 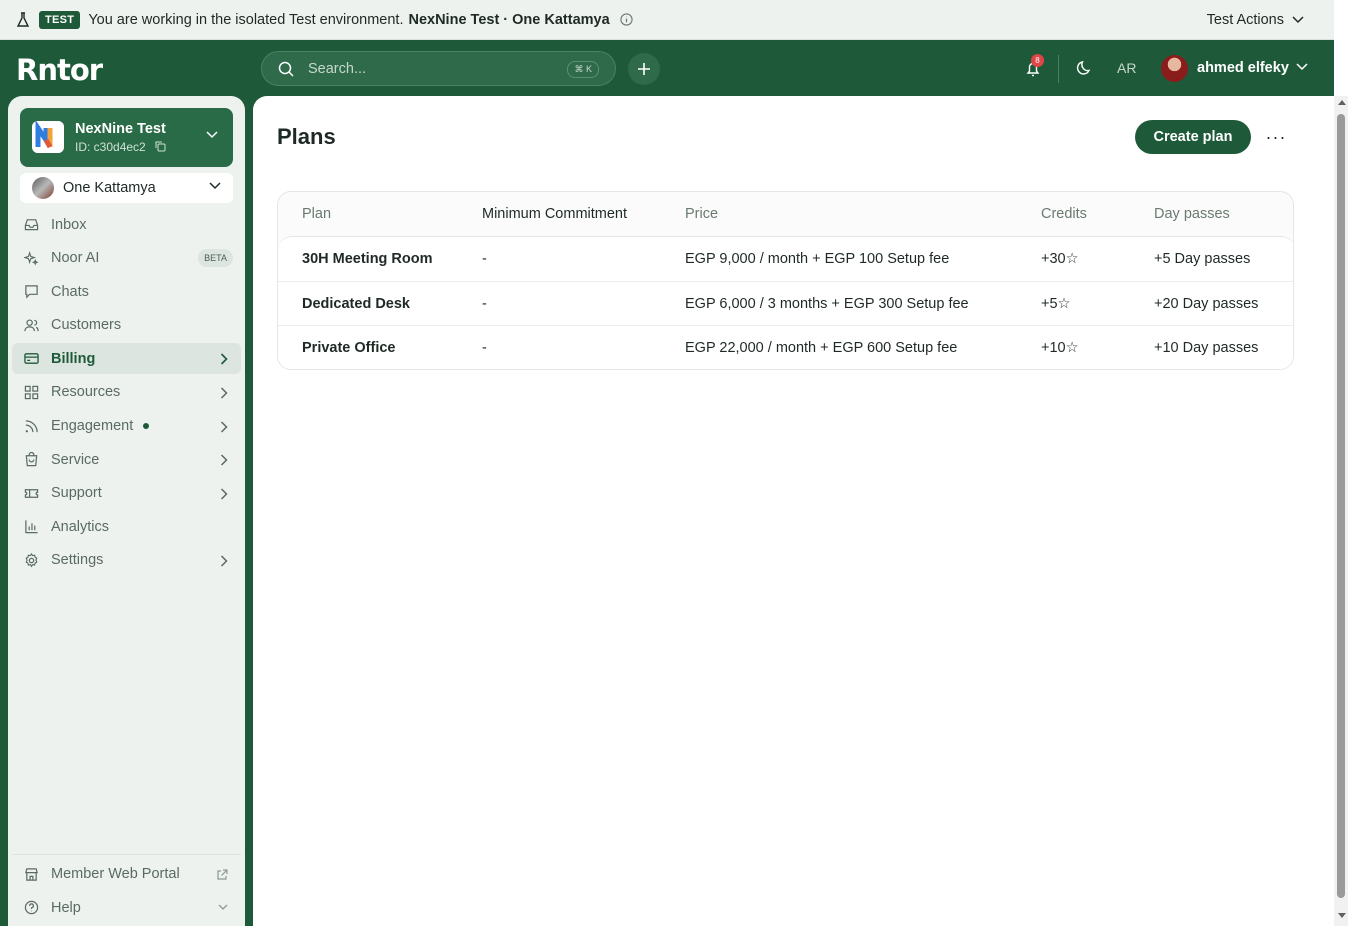 I want to click on sidebar-item-label: Noor AI, so click(x=75, y=258).